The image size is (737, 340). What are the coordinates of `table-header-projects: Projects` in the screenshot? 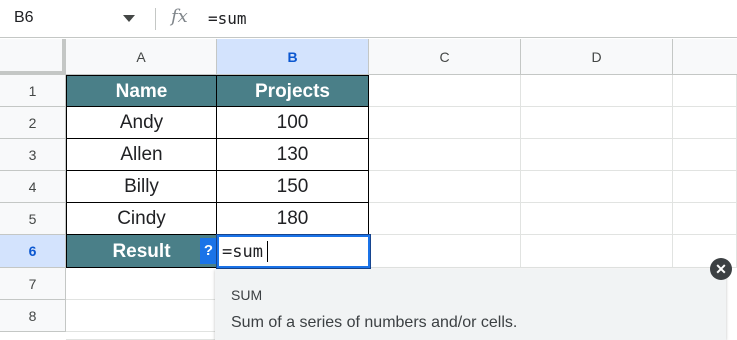 It's located at (293, 91).